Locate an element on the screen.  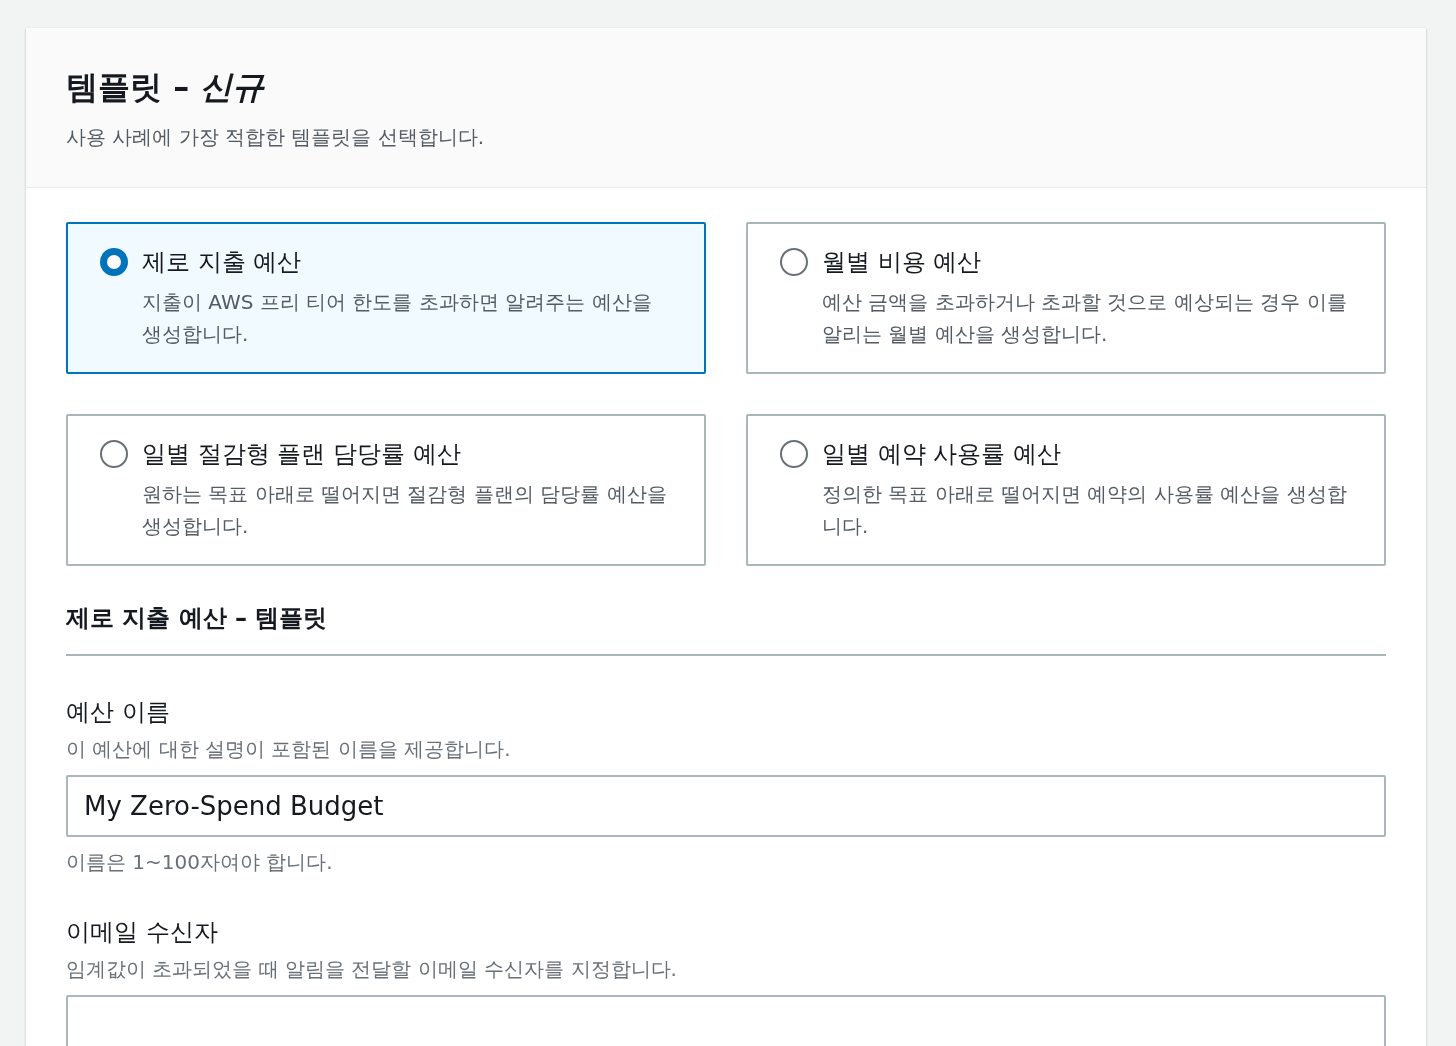
template-description: 정의한 목표 아래로 떨어지면 예약의 사용률 예산을 생성합니다. is located at coordinates (1085, 510).